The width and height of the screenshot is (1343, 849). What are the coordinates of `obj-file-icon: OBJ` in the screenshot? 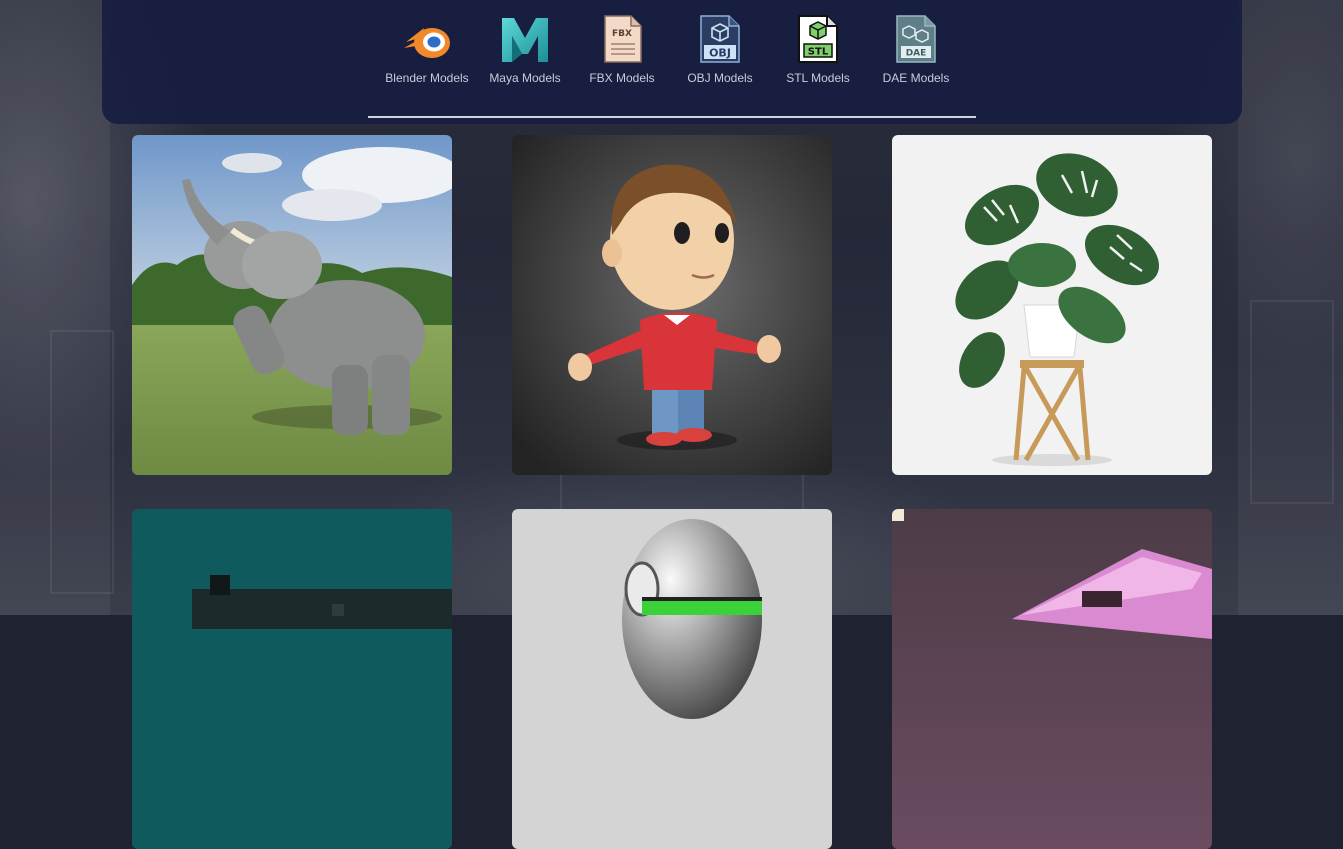 It's located at (720, 39).